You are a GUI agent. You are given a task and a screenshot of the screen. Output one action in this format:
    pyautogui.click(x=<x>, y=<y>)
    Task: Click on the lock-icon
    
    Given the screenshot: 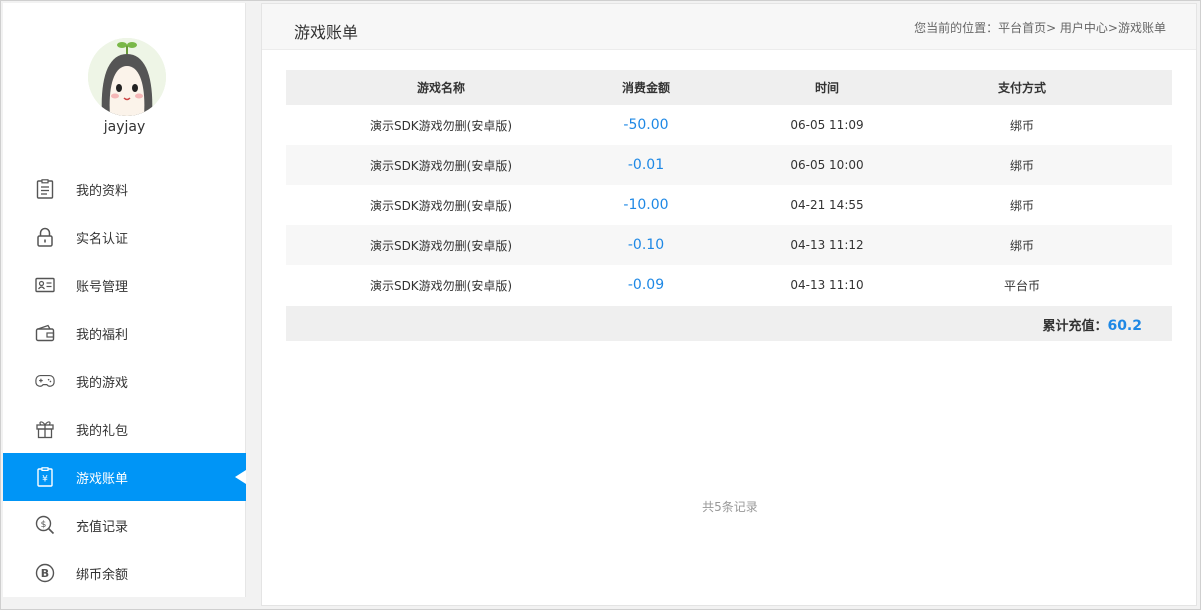 What is the action you would take?
    pyautogui.click(x=45, y=237)
    